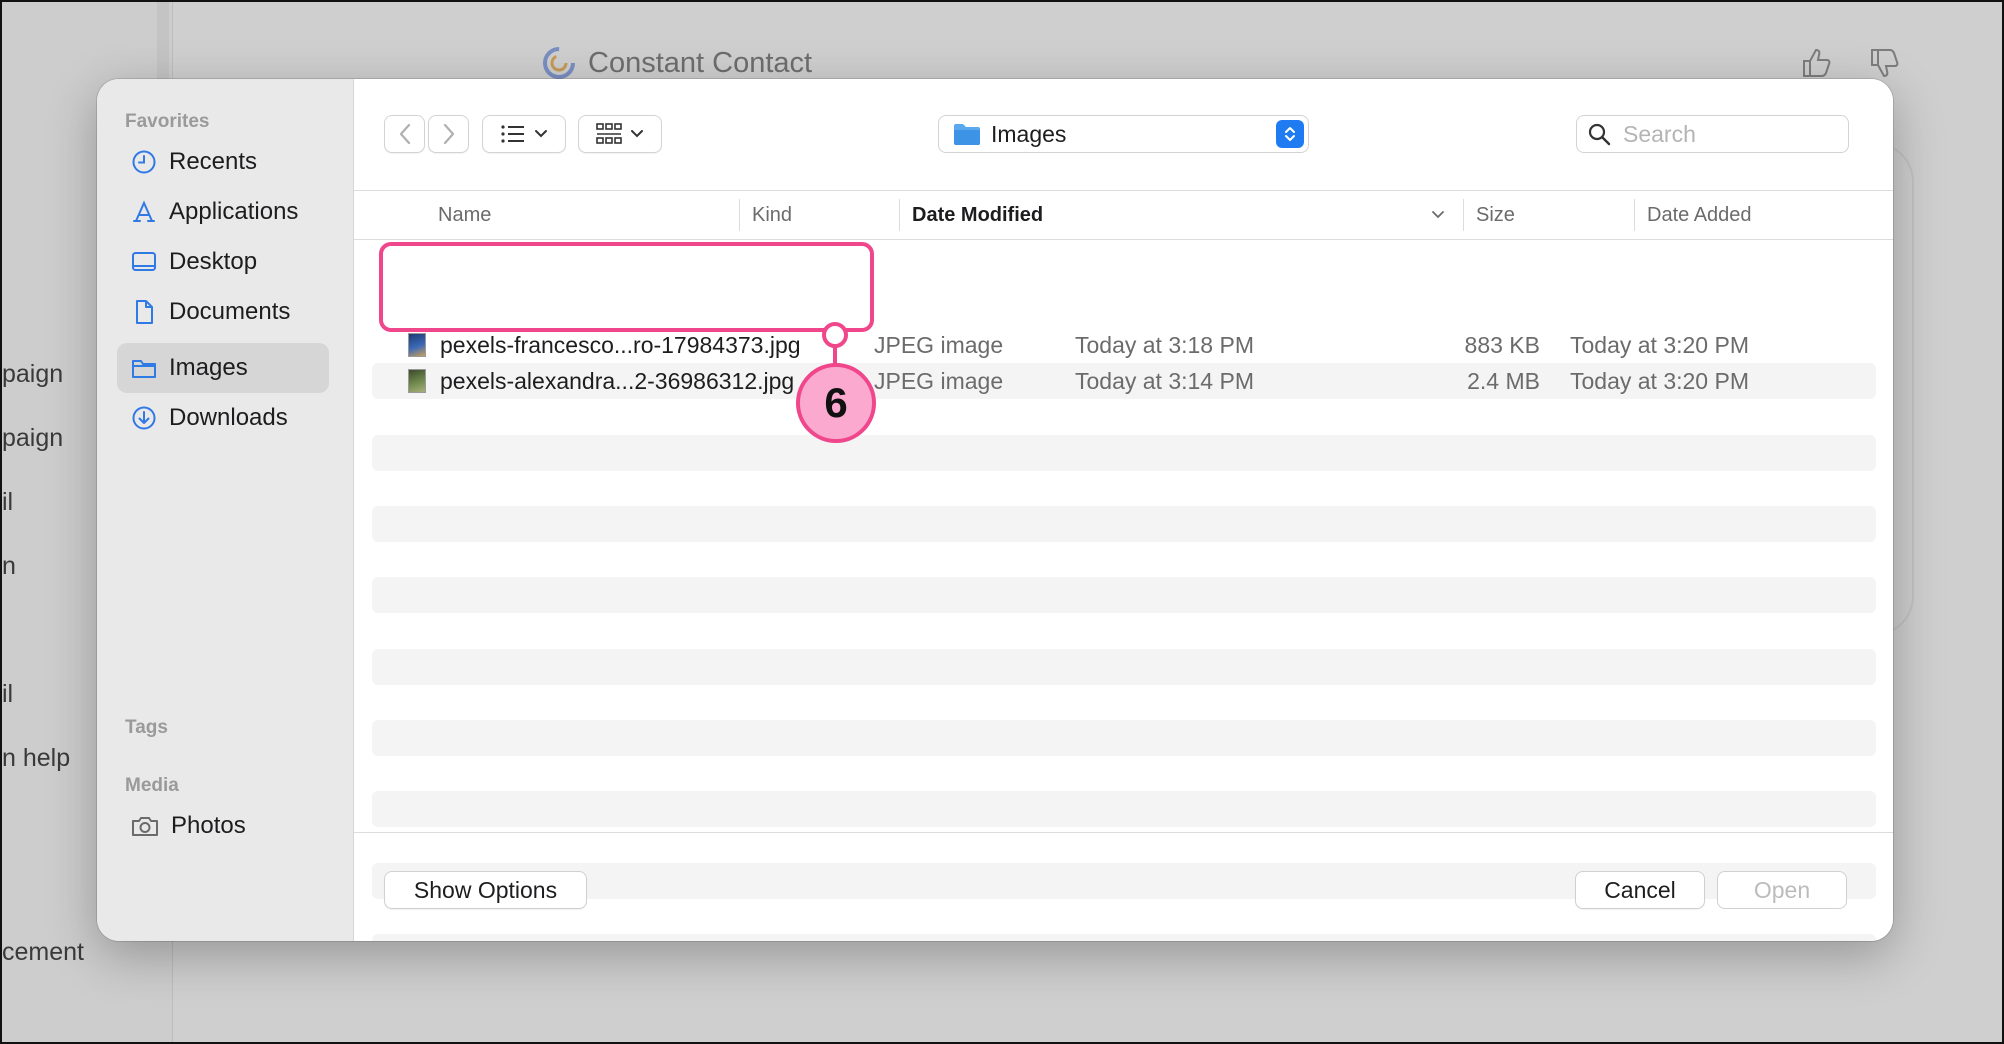 The width and height of the screenshot is (2004, 1044). I want to click on file-size: 2.4 MB, so click(1503, 380).